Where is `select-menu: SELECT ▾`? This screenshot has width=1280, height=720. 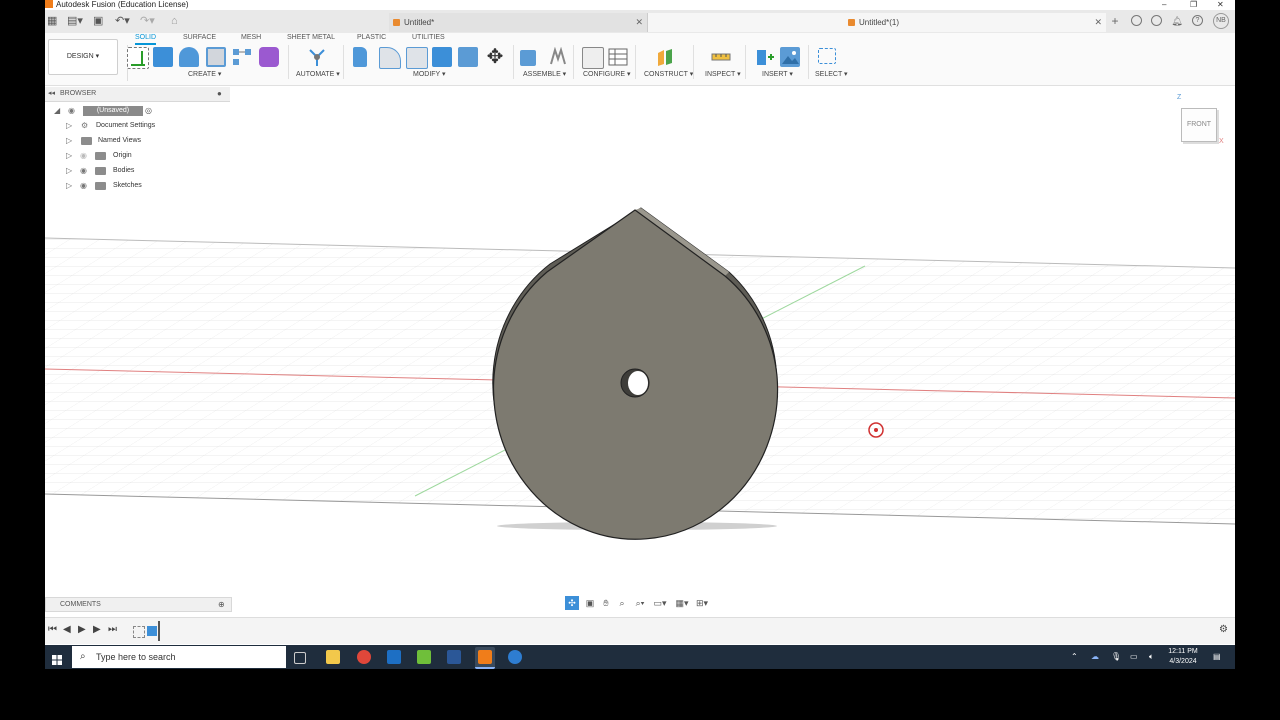 select-menu: SELECT ▾ is located at coordinates (831, 75).